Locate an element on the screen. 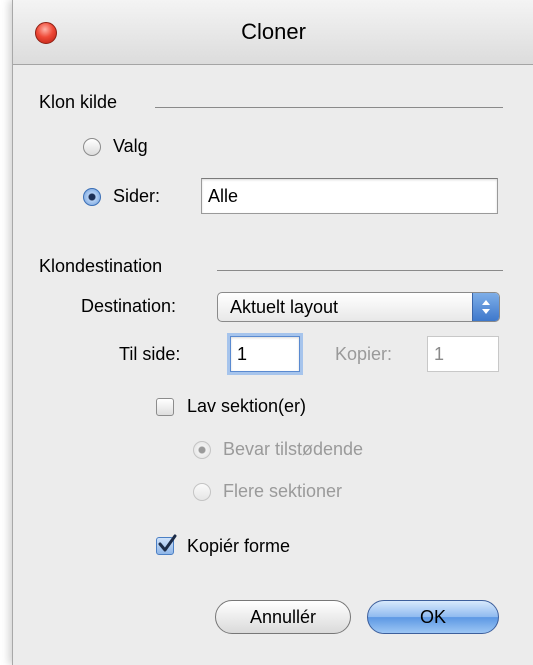 This screenshot has height=665, width=533. ok-button: OK is located at coordinates (433, 617).